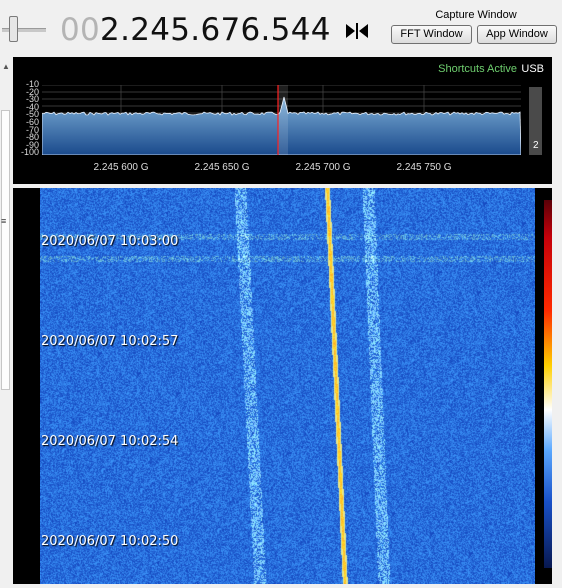 The height and width of the screenshot is (588, 562). I want to click on waterfall-timestamp: 2020/06/07 10:02:57, so click(110, 341).